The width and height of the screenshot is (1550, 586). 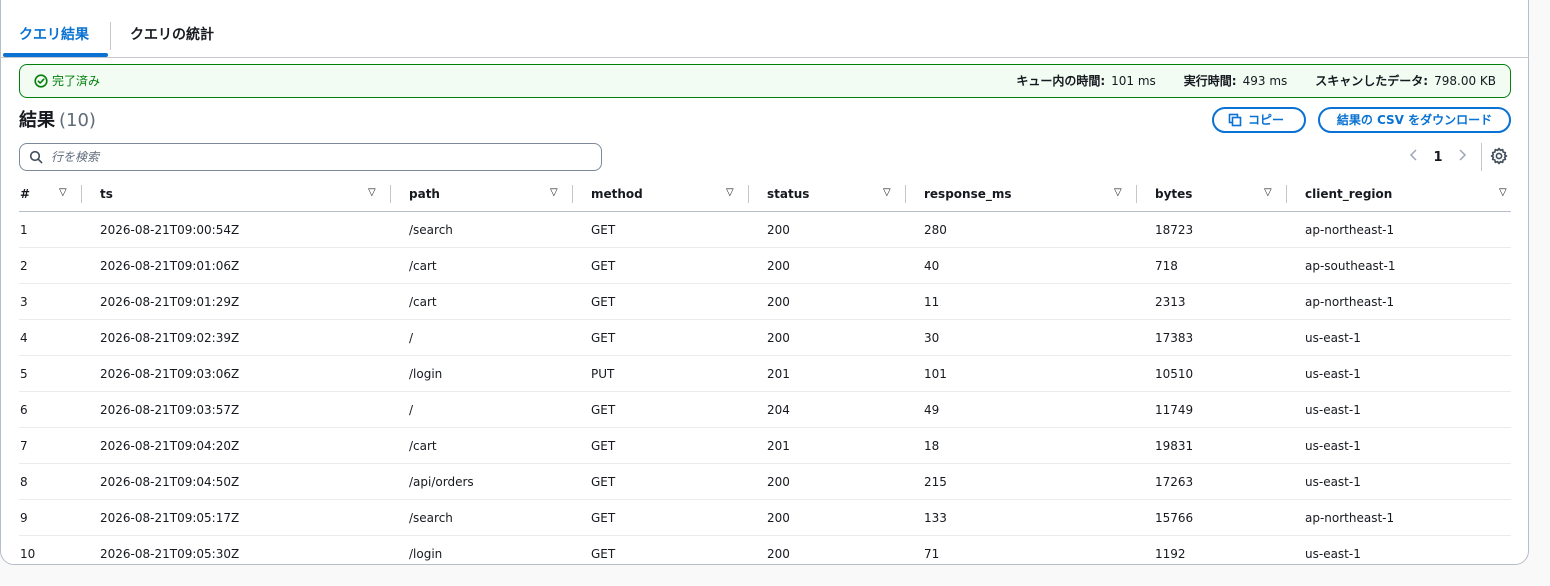 What do you see at coordinates (1021, 373) in the screenshot?
I see `table-cell: 101` at bounding box center [1021, 373].